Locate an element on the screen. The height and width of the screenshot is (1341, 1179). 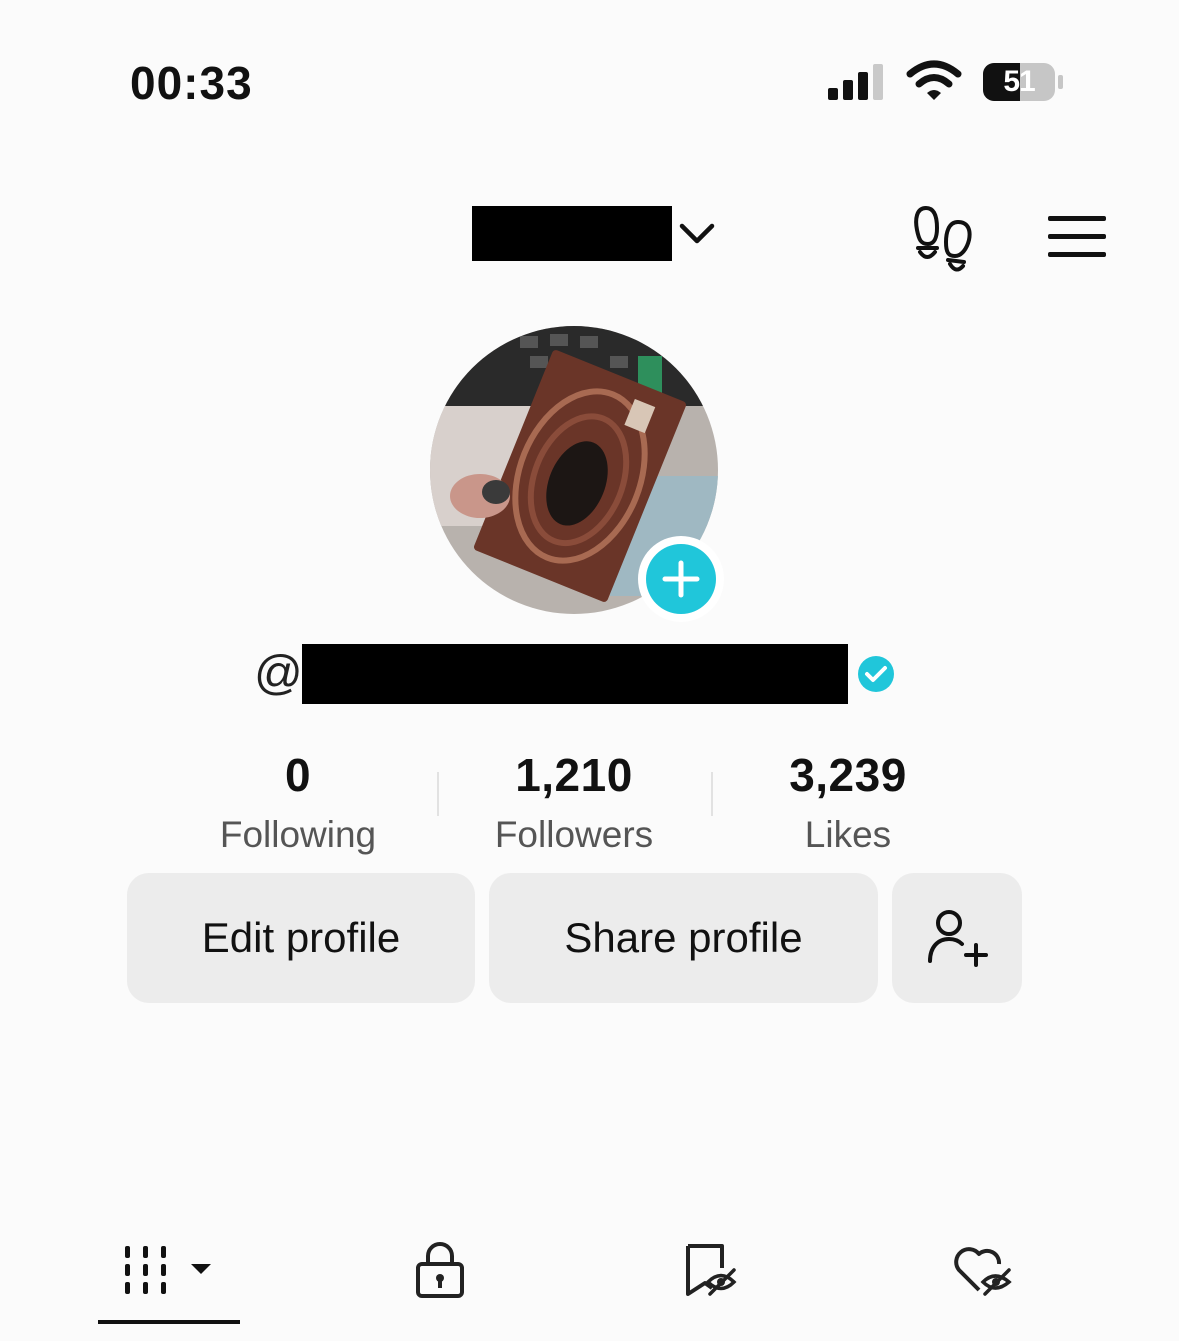
tab-hidden-liked is located at coordinates (982, 1270).